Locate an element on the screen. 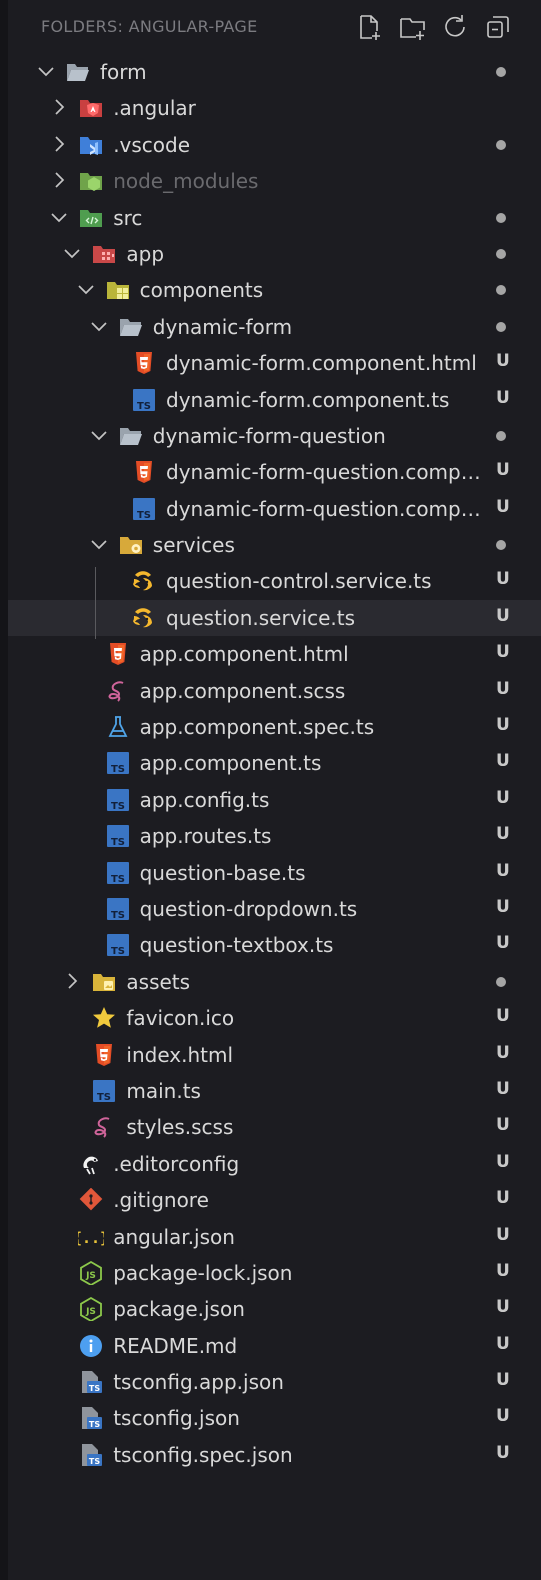  folder-row-services: services is located at coordinates (274, 545).